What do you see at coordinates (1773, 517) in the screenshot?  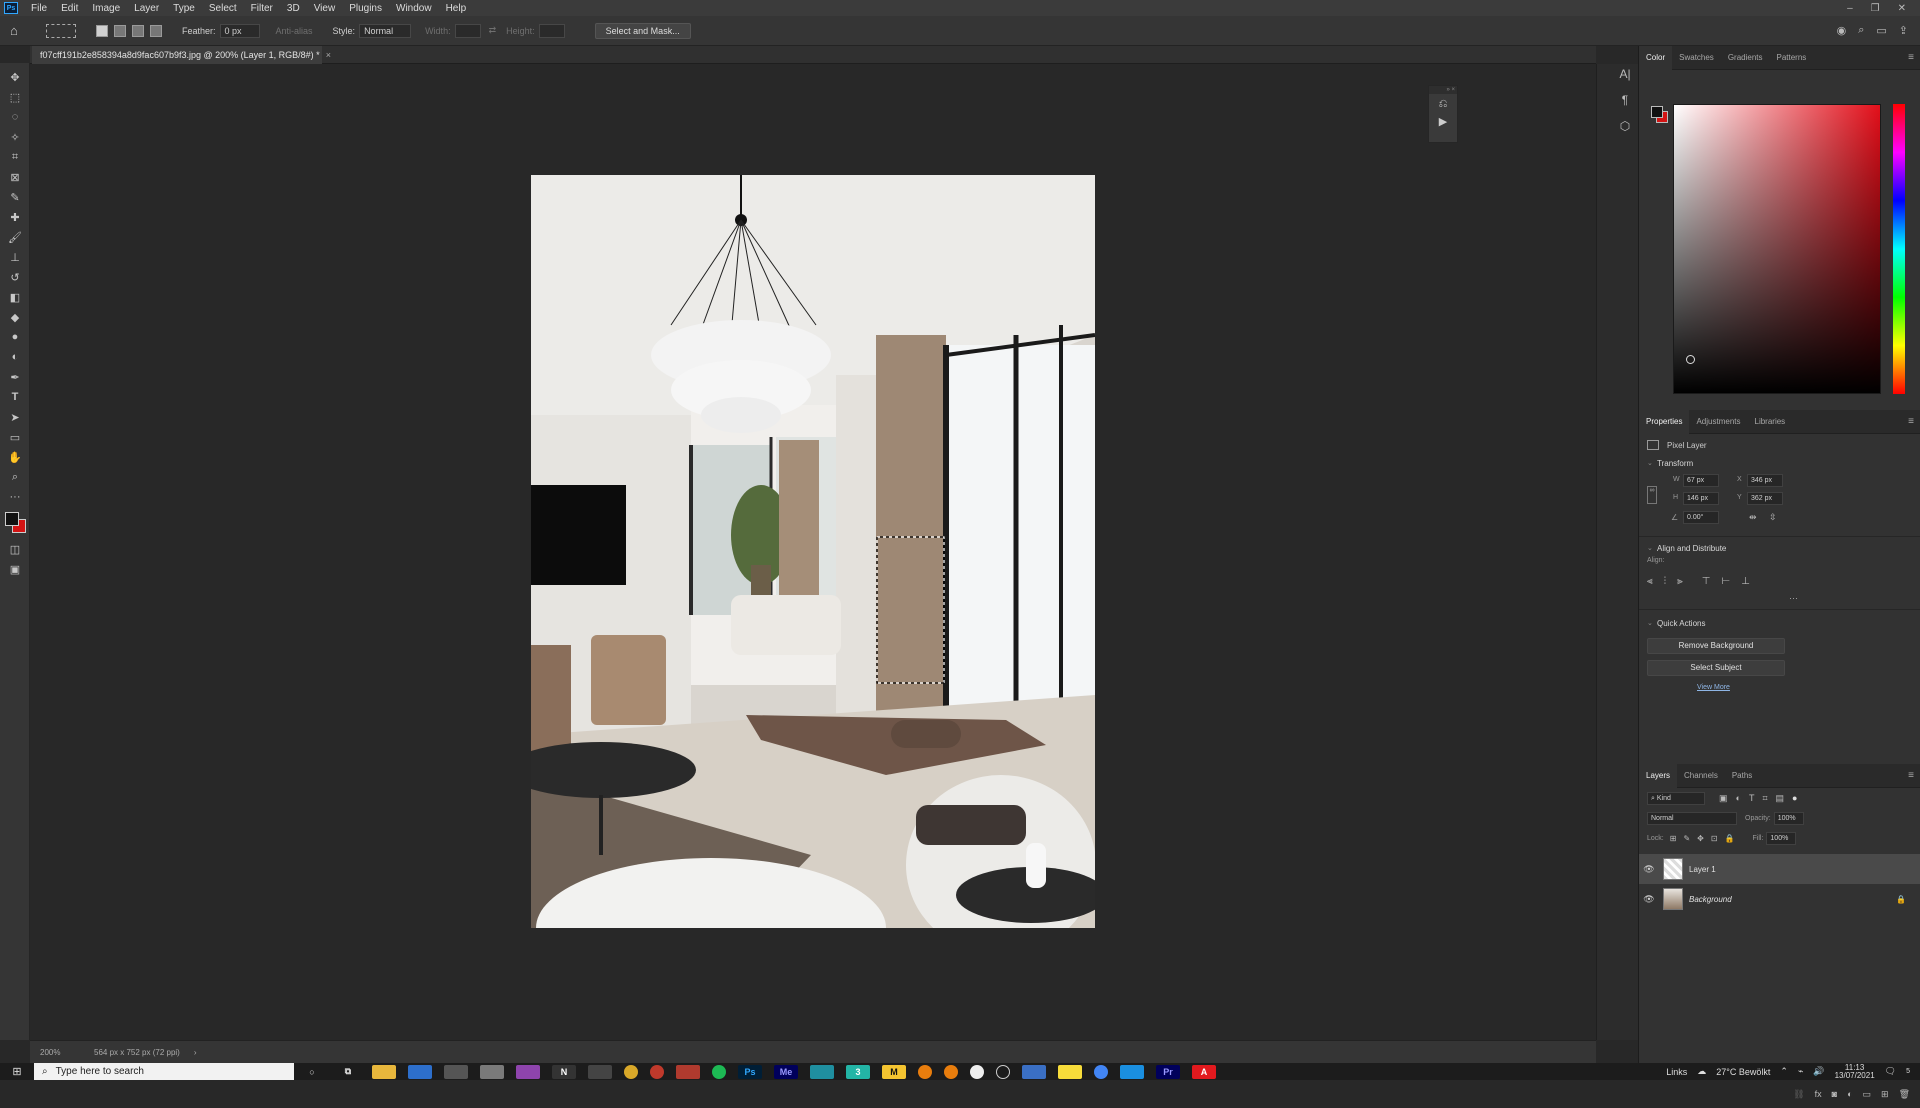 I see `flip-vertical-icon: ⇳` at bounding box center [1773, 517].